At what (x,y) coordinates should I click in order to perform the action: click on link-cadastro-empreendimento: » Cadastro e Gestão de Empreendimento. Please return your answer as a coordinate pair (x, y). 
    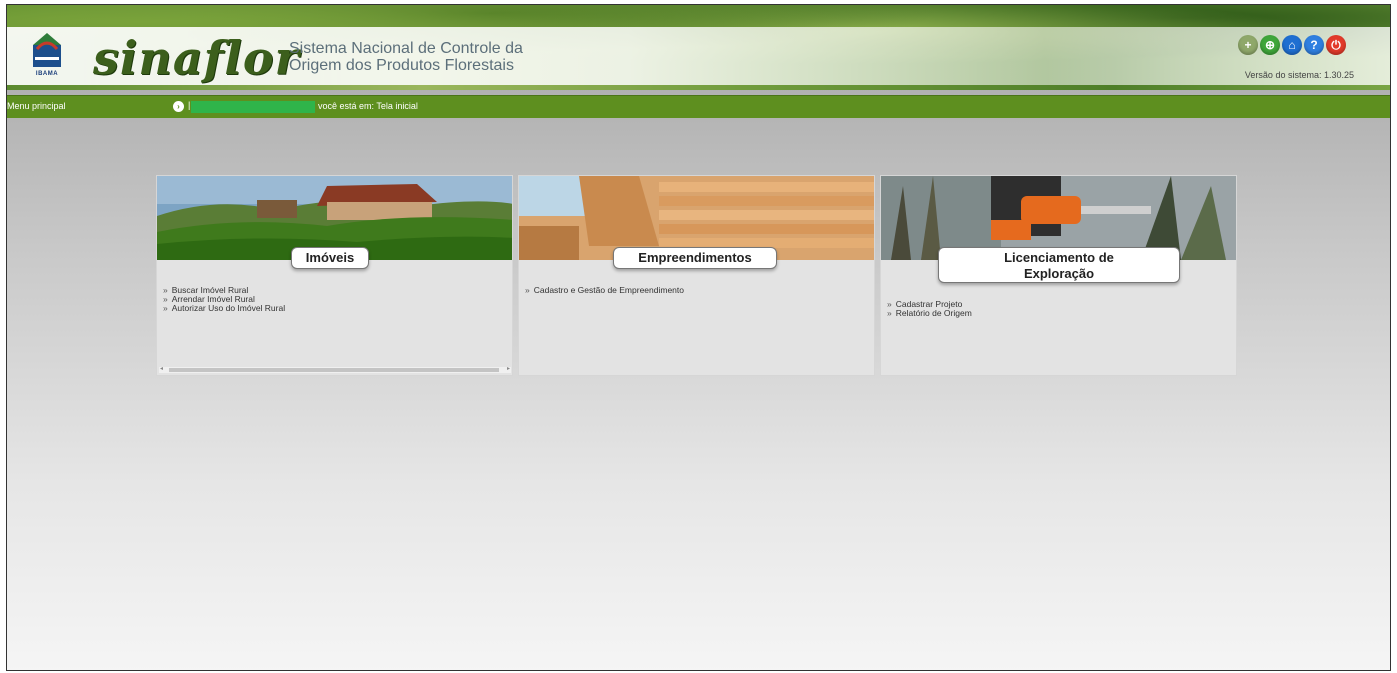
    Looking at the image, I should click on (604, 290).